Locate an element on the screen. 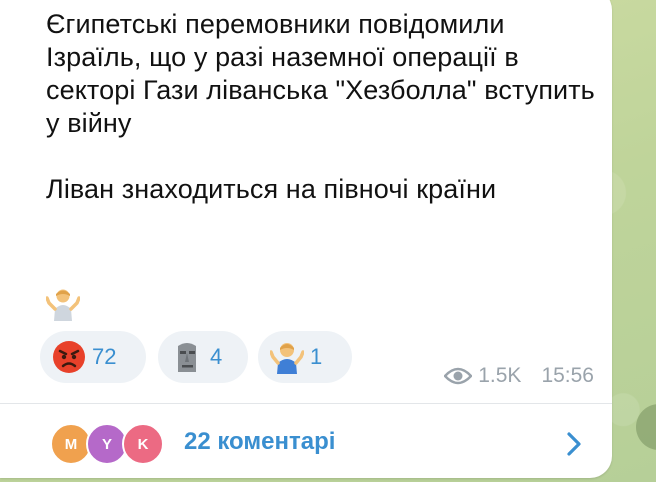 The image size is (656, 482). message-meta: 1.5K 15:56 is located at coordinates (519, 376).